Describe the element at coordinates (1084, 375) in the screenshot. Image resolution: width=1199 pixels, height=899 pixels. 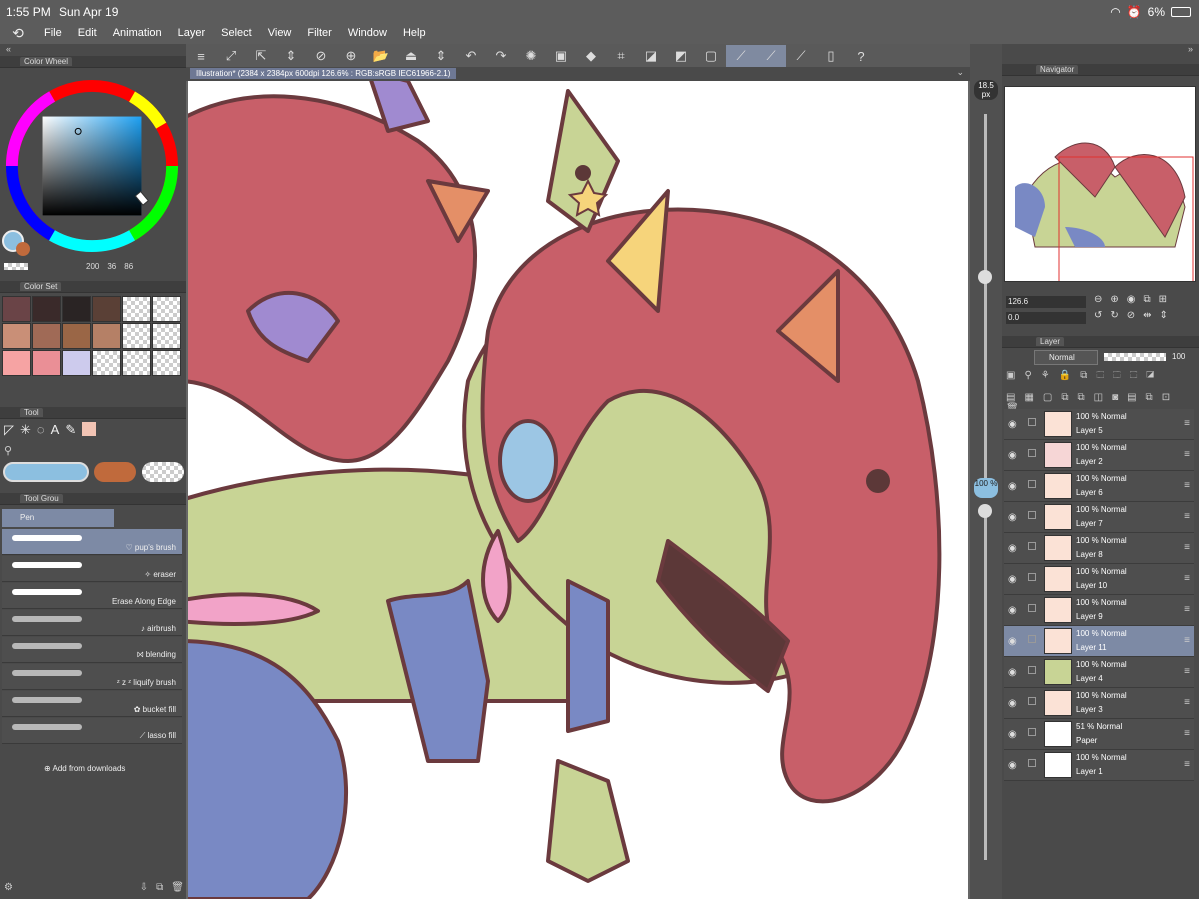
I see `layer-property-icons: ▣⚲⚘🔒⧉⬚⬚⬚◪` at that location.